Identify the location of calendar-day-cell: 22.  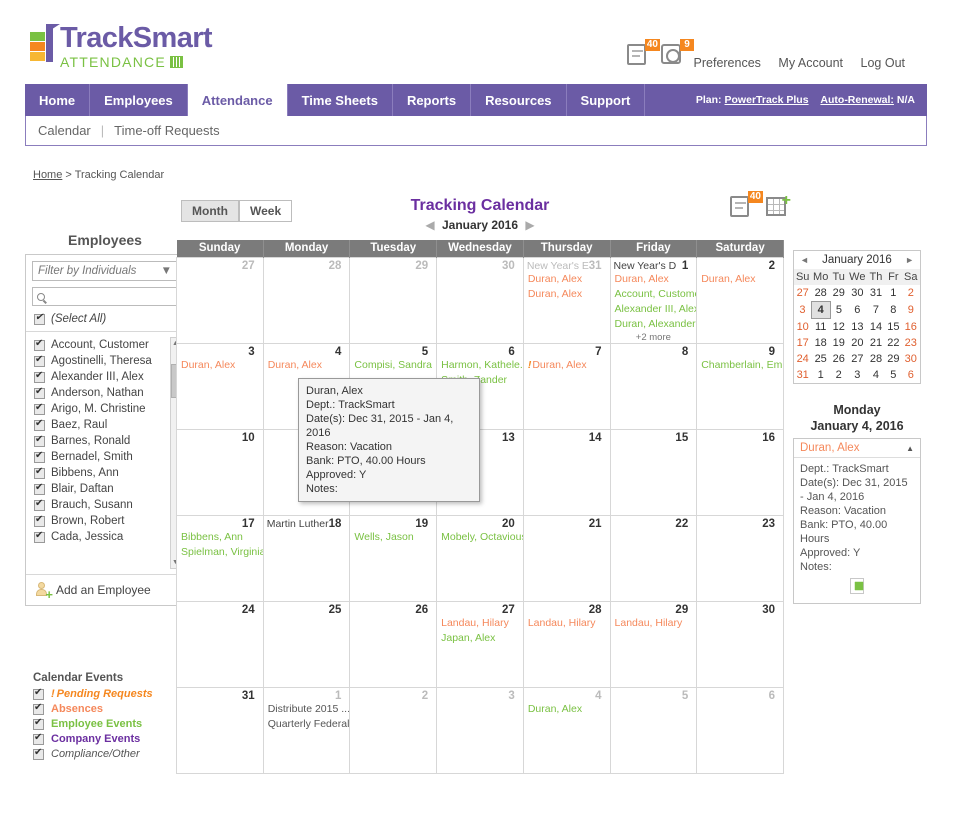
(653, 558).